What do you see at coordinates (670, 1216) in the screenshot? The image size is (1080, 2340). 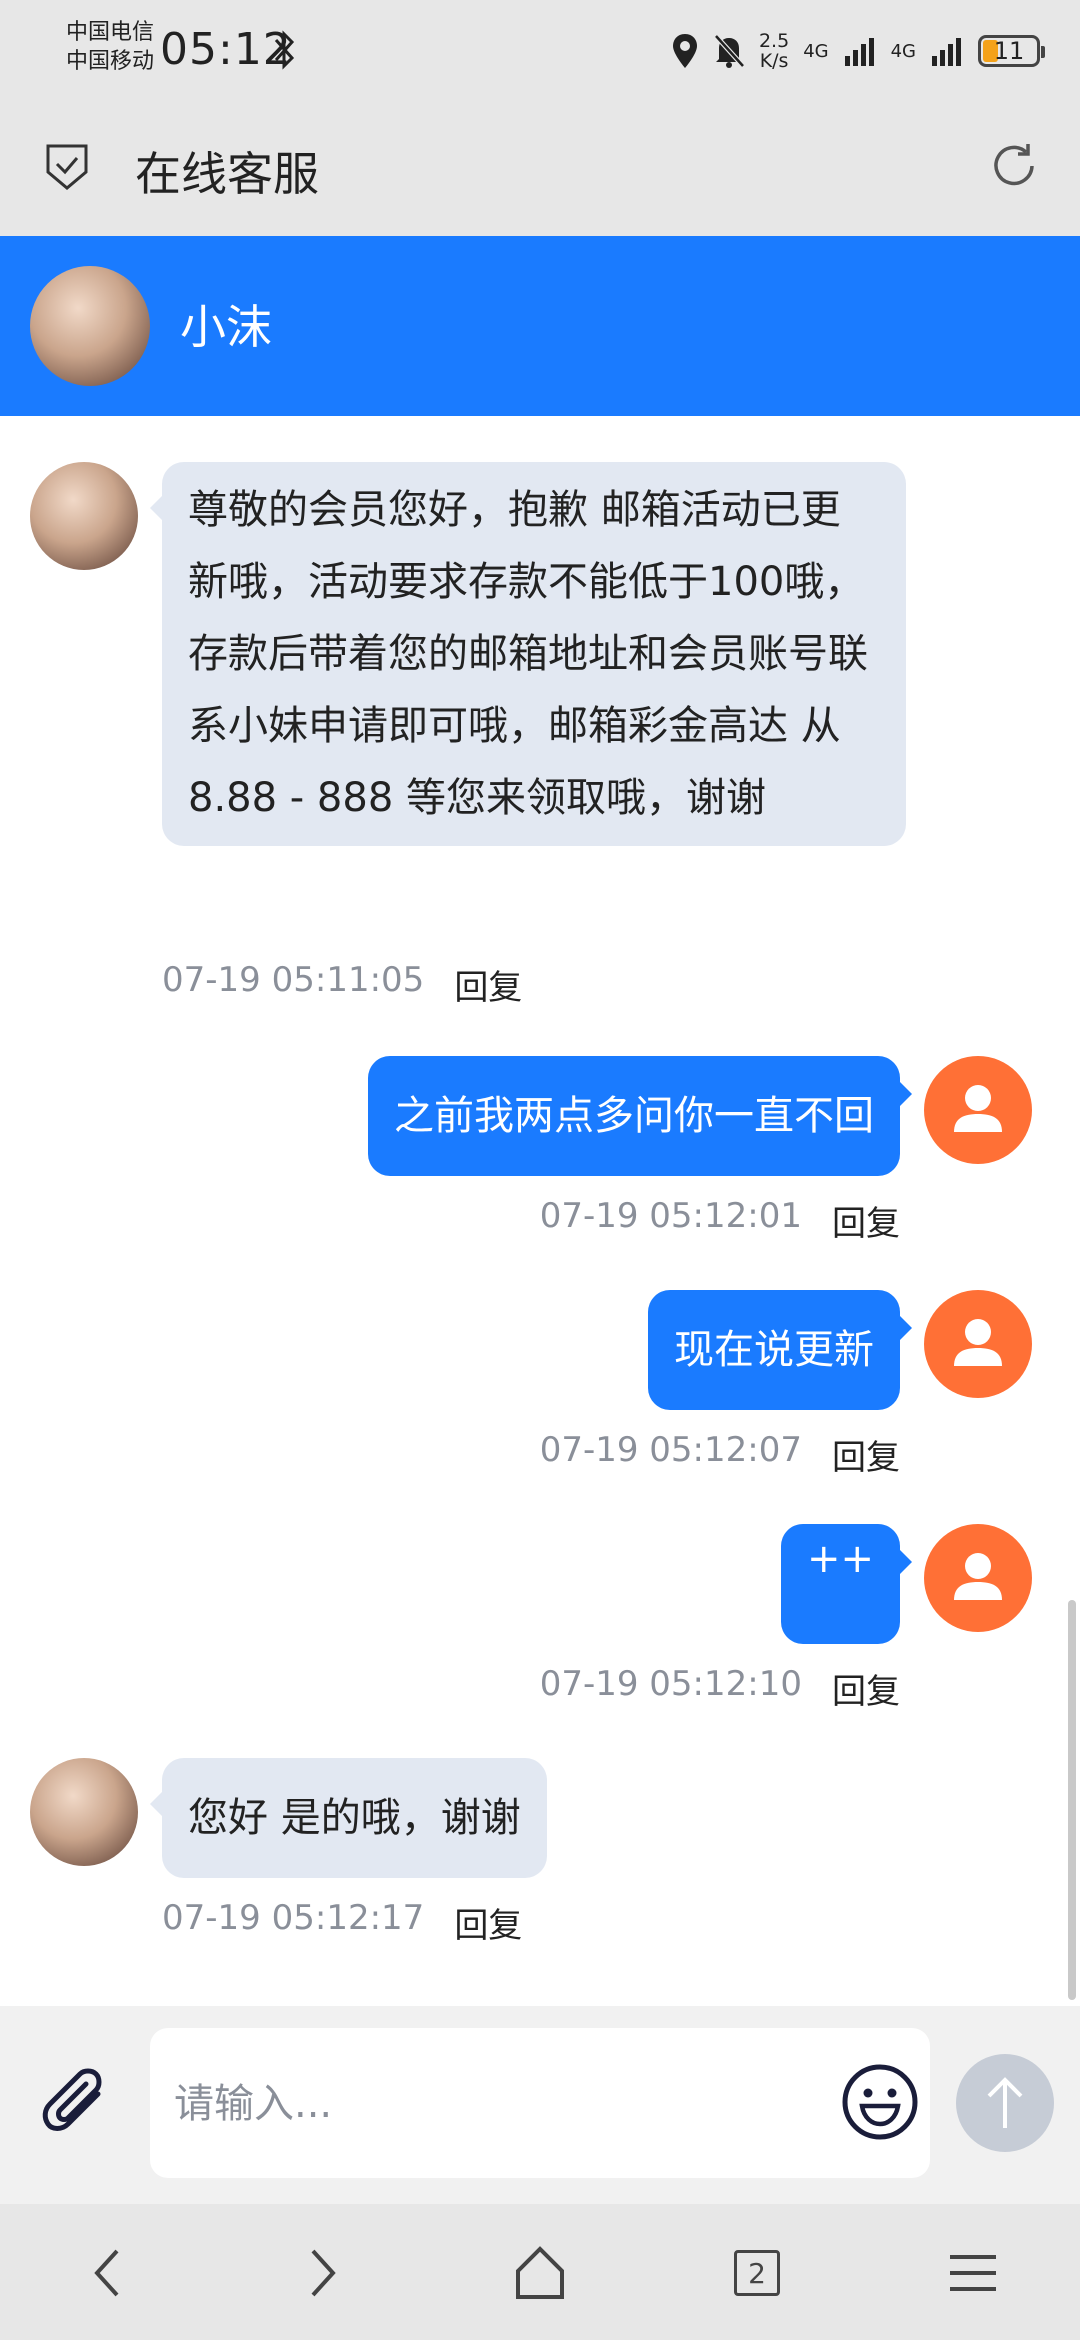 I see `message-time: 07-19 05:12:01` at bounding box center [670, 1216].